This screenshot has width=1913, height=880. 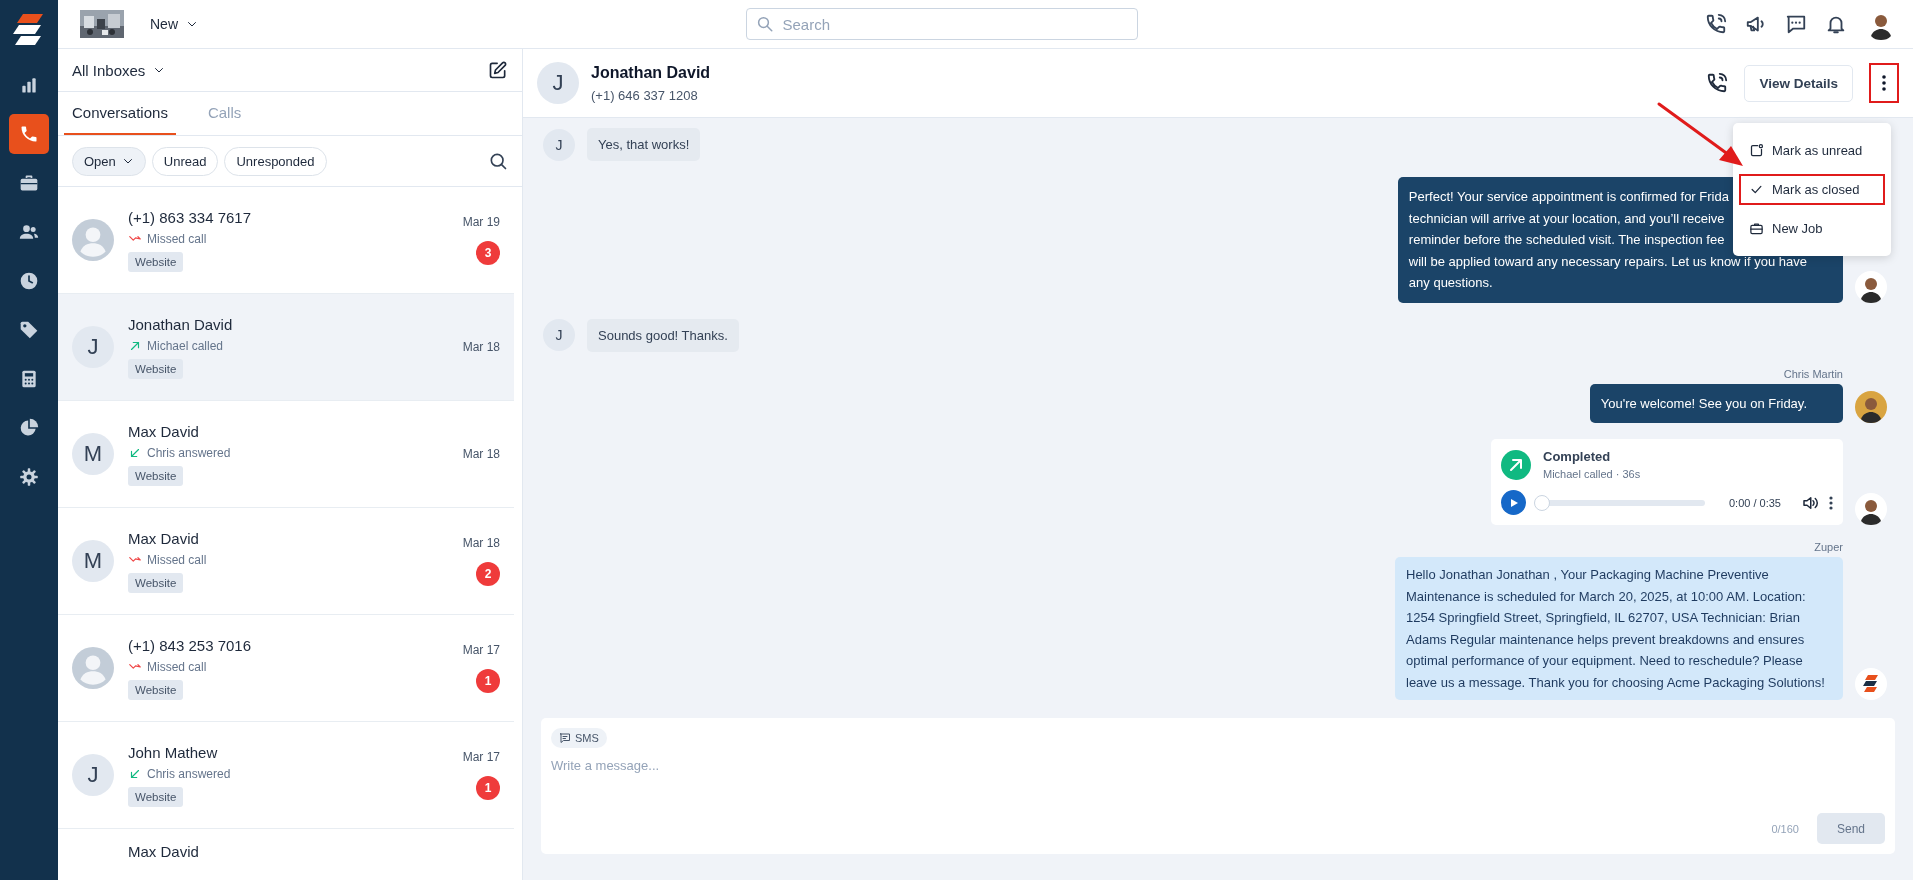 I want to click on message-text: reminder before the scheduled visit. The inspection fee, so click(x=1566, y=240).